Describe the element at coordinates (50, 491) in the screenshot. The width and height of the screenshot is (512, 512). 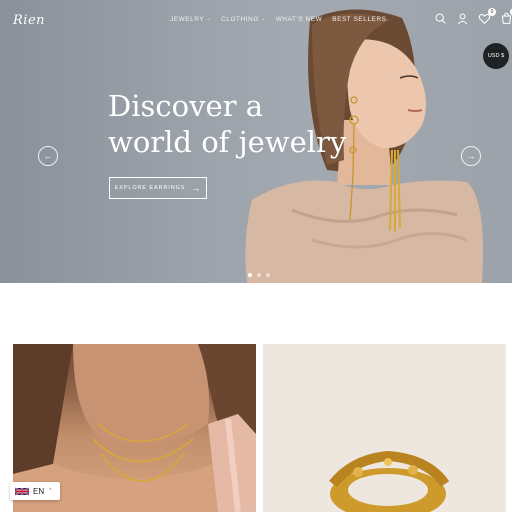
I see `chevron-up-icon: ⌃` at that location.